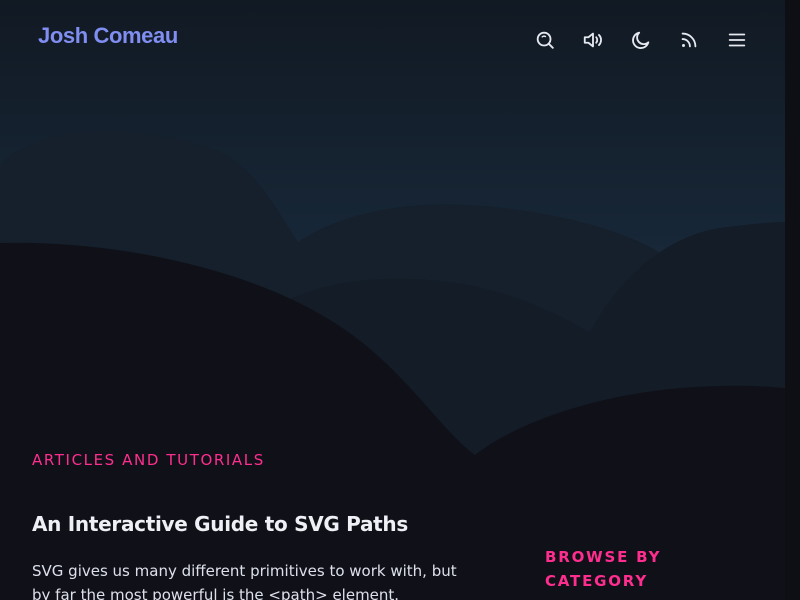 The width and height of the screenshot is (800, 600). I want to click on header-actions, so click(653, 40).